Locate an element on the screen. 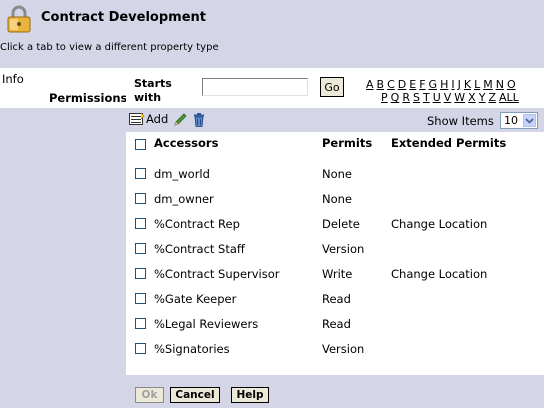 This screenshot has width=544, height=408. show-items-select: 10 is located at coordinates (519, 120).